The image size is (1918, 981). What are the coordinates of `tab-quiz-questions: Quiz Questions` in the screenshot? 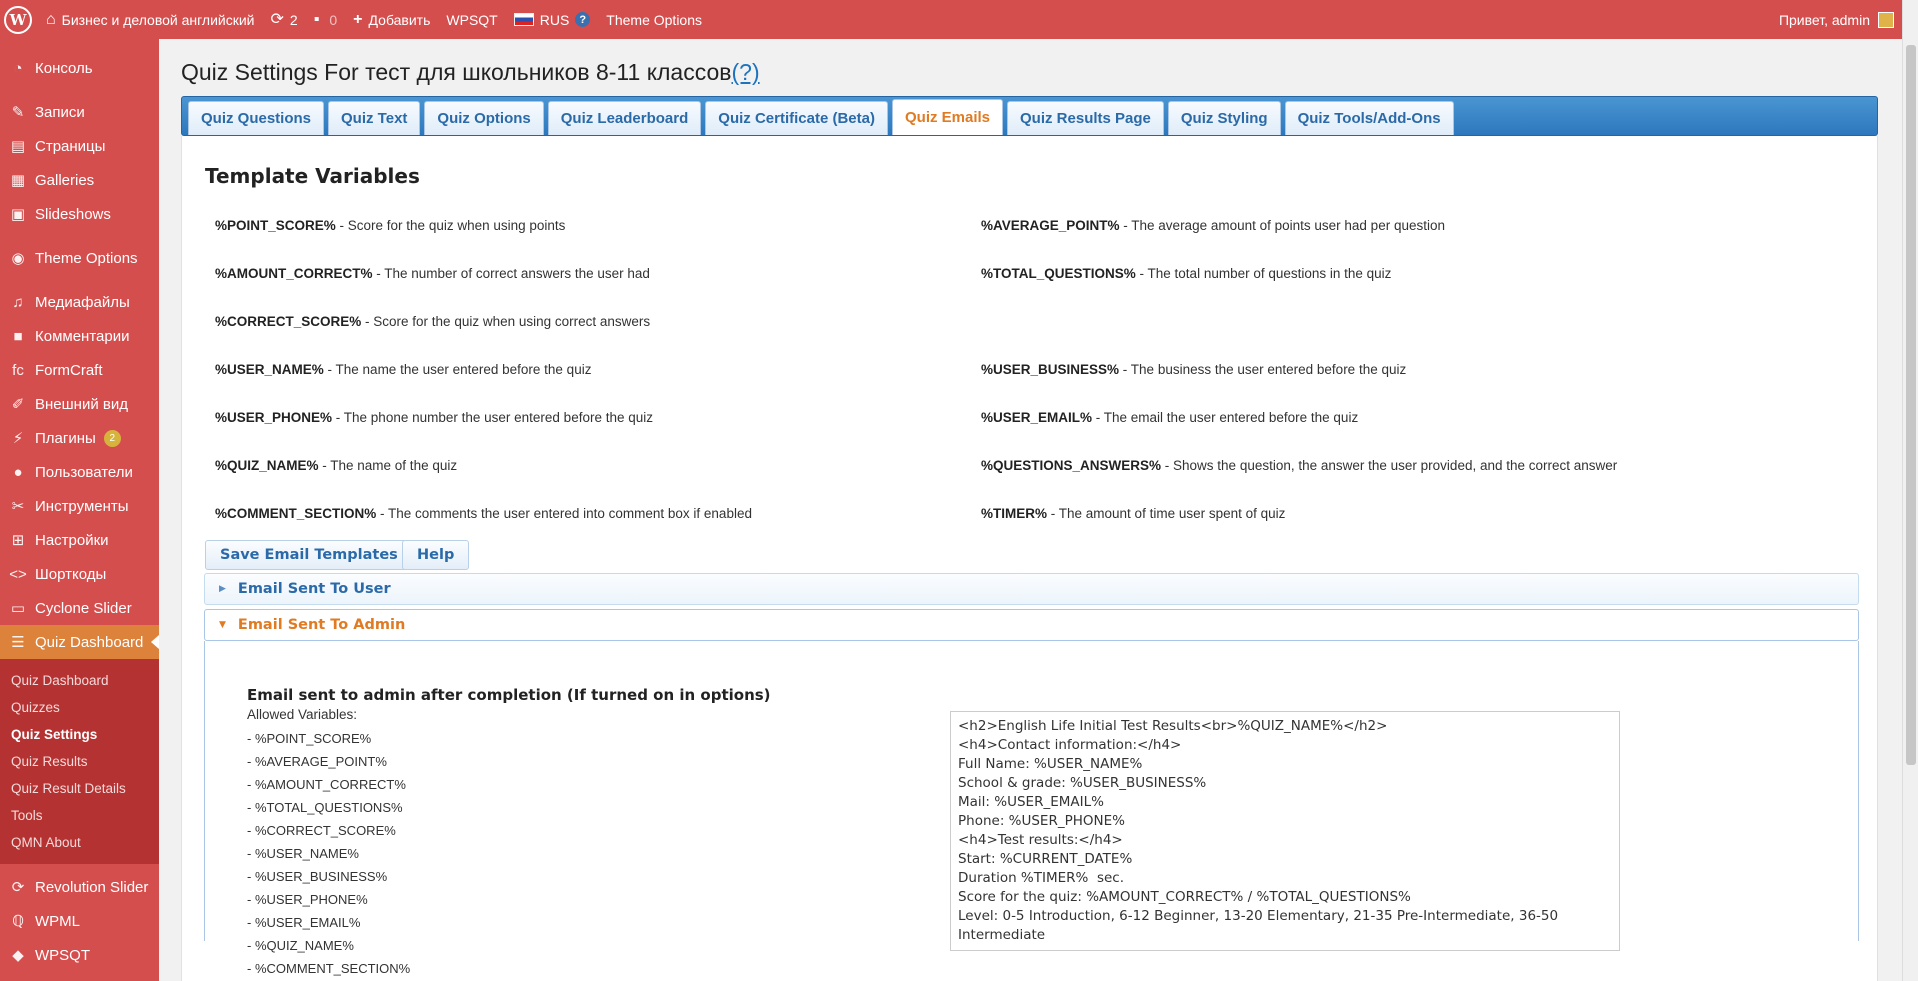 It's located at (256, 118).